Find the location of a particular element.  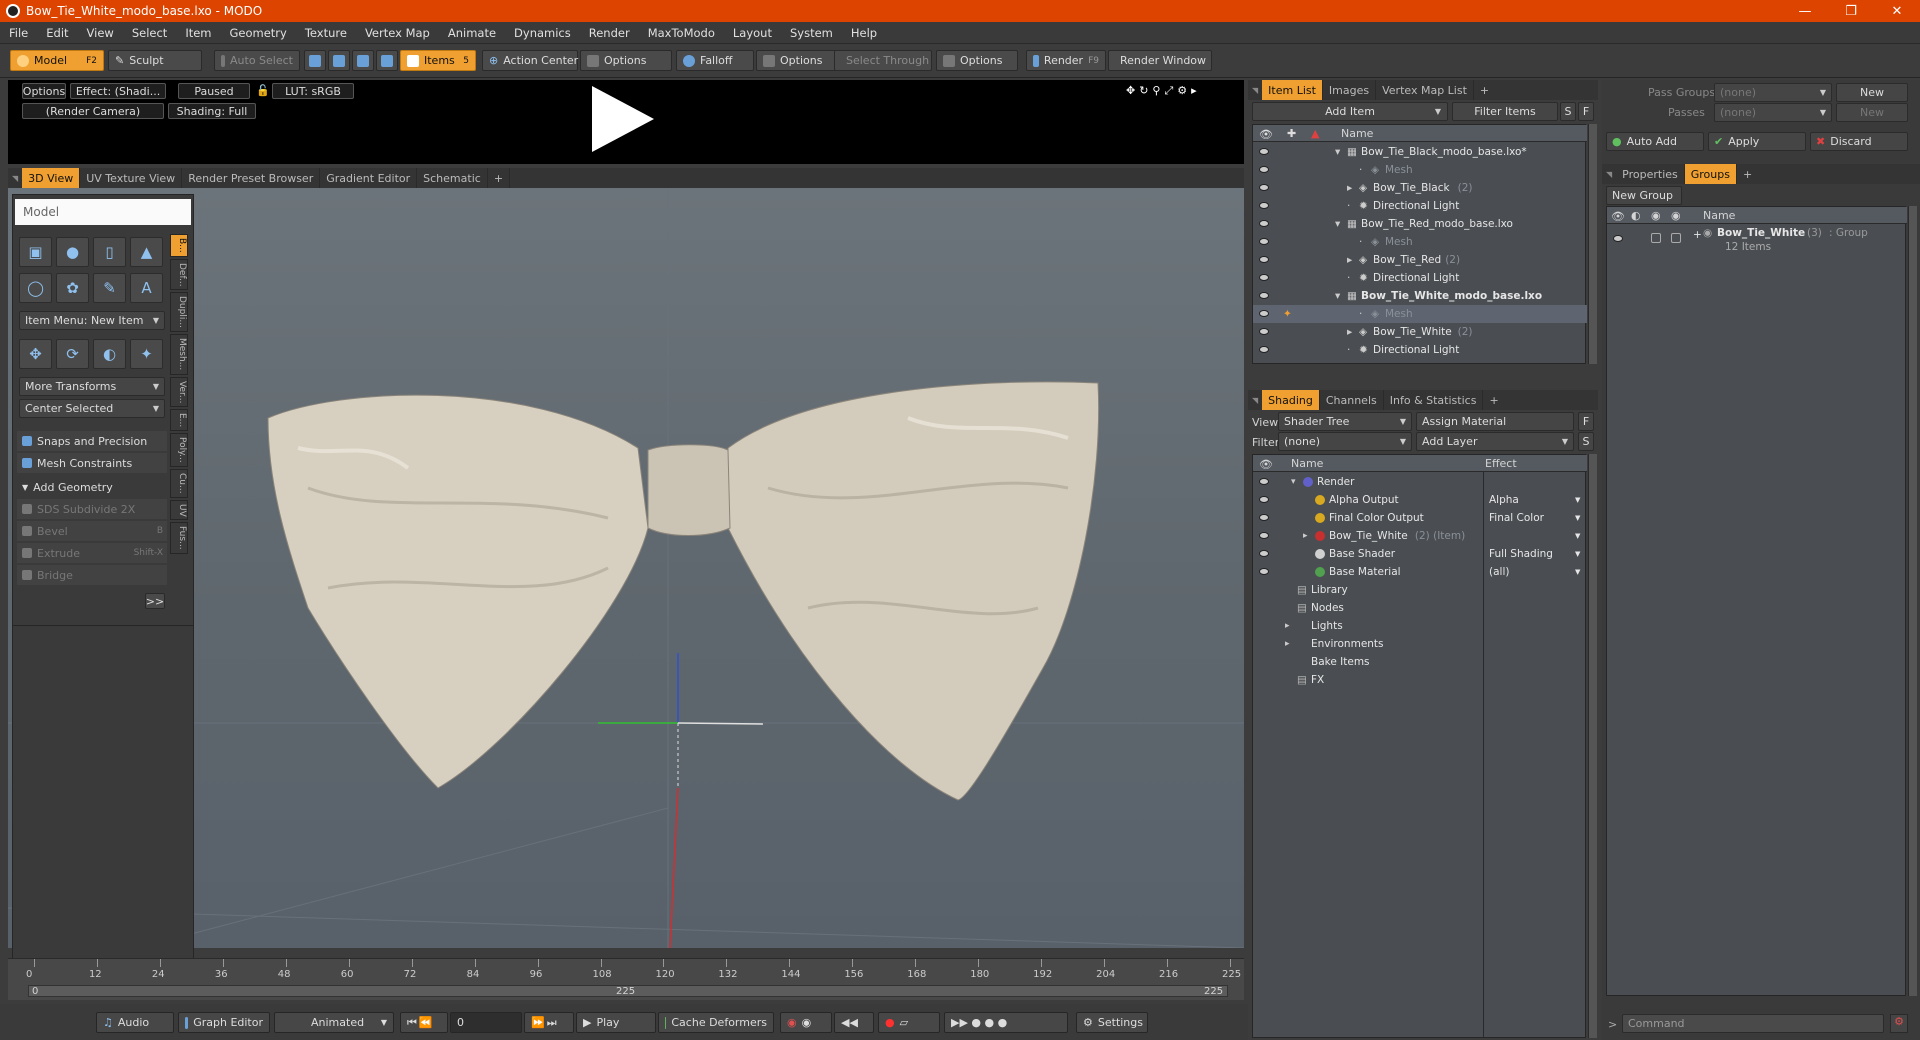

animated-dropdown: Animated ▼ is located at coordinates (334, 1022).